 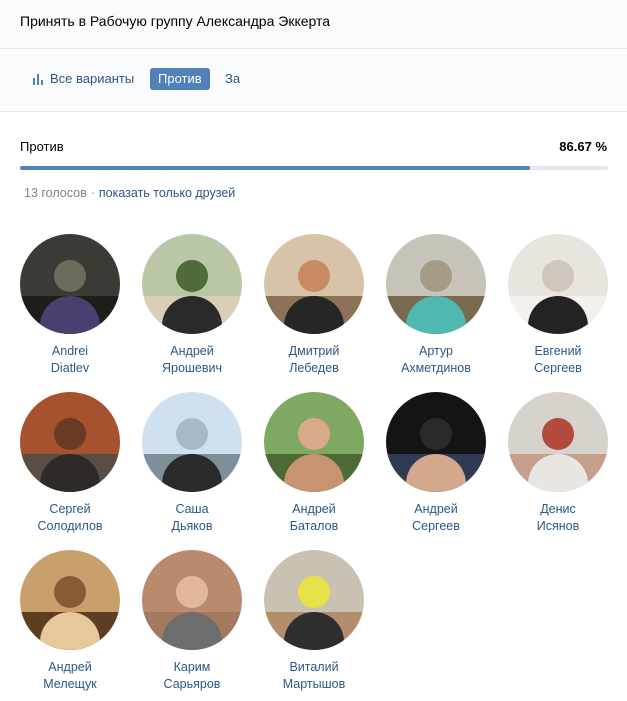 What do you see at coordinates (70, 360) in the screenshot?
I see `voter-name: Andrei Diatlev` at bounding box center [70, 360].